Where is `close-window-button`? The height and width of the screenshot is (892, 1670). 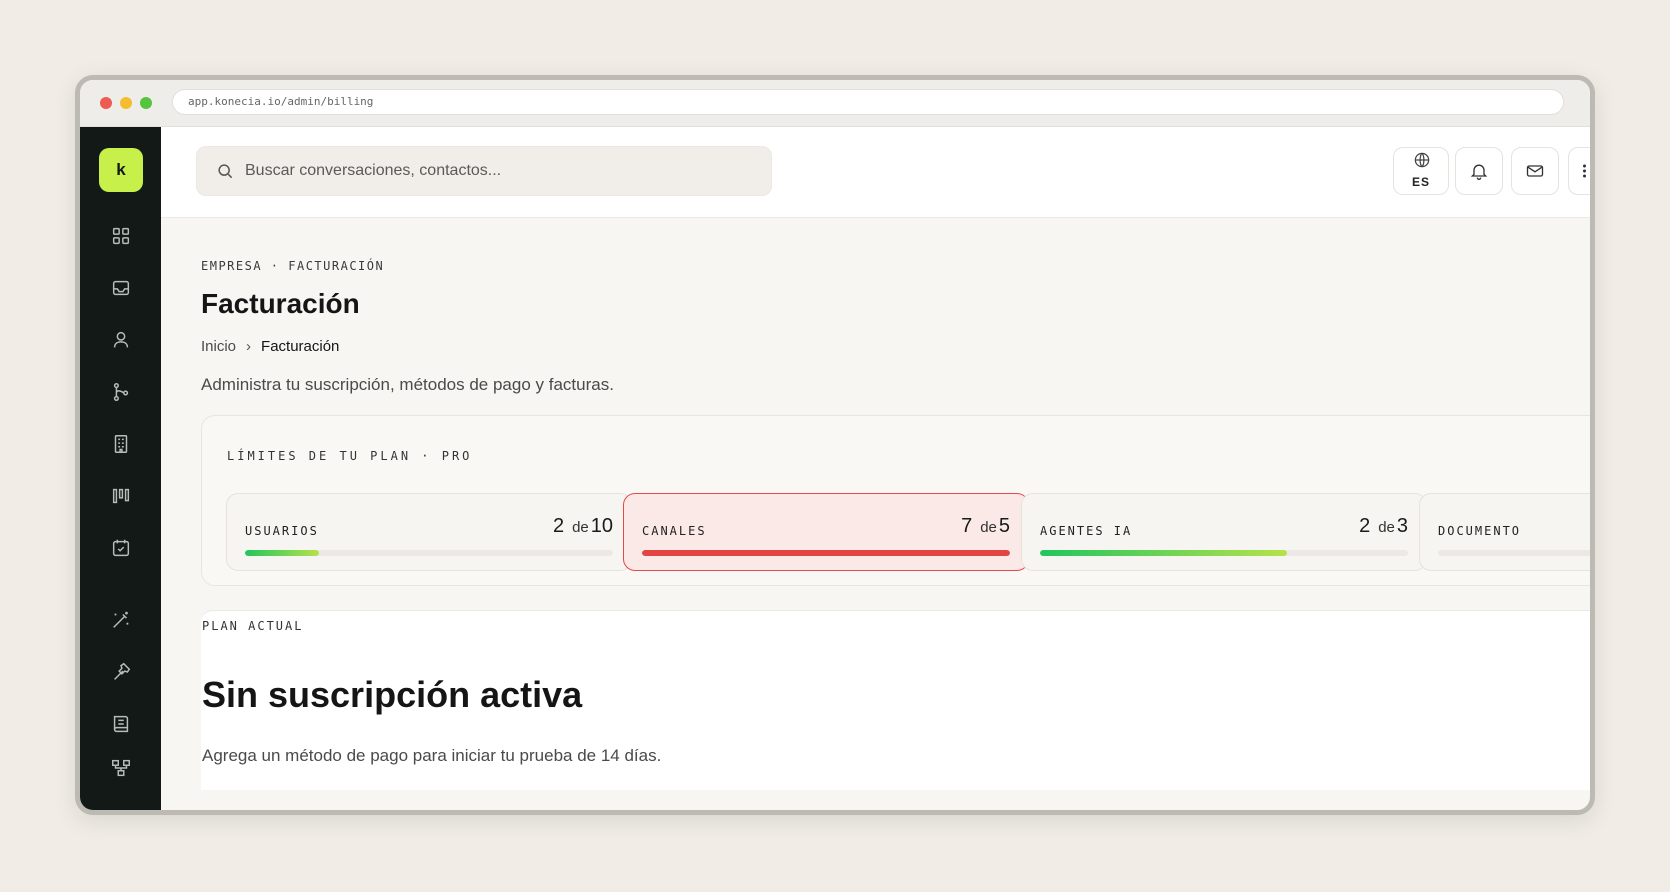
close-window-button is located at coordinates (106, 103).